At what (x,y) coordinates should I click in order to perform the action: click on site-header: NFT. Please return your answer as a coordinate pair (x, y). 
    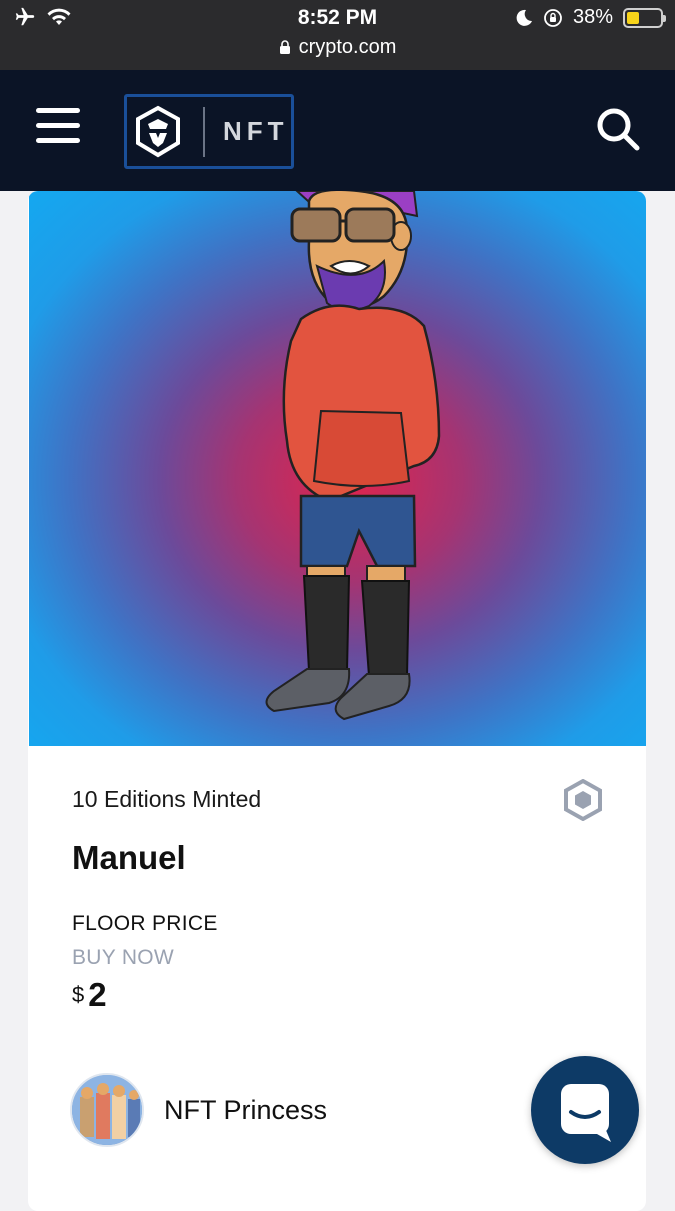
    Looking at the image, I should click on (337, 130).